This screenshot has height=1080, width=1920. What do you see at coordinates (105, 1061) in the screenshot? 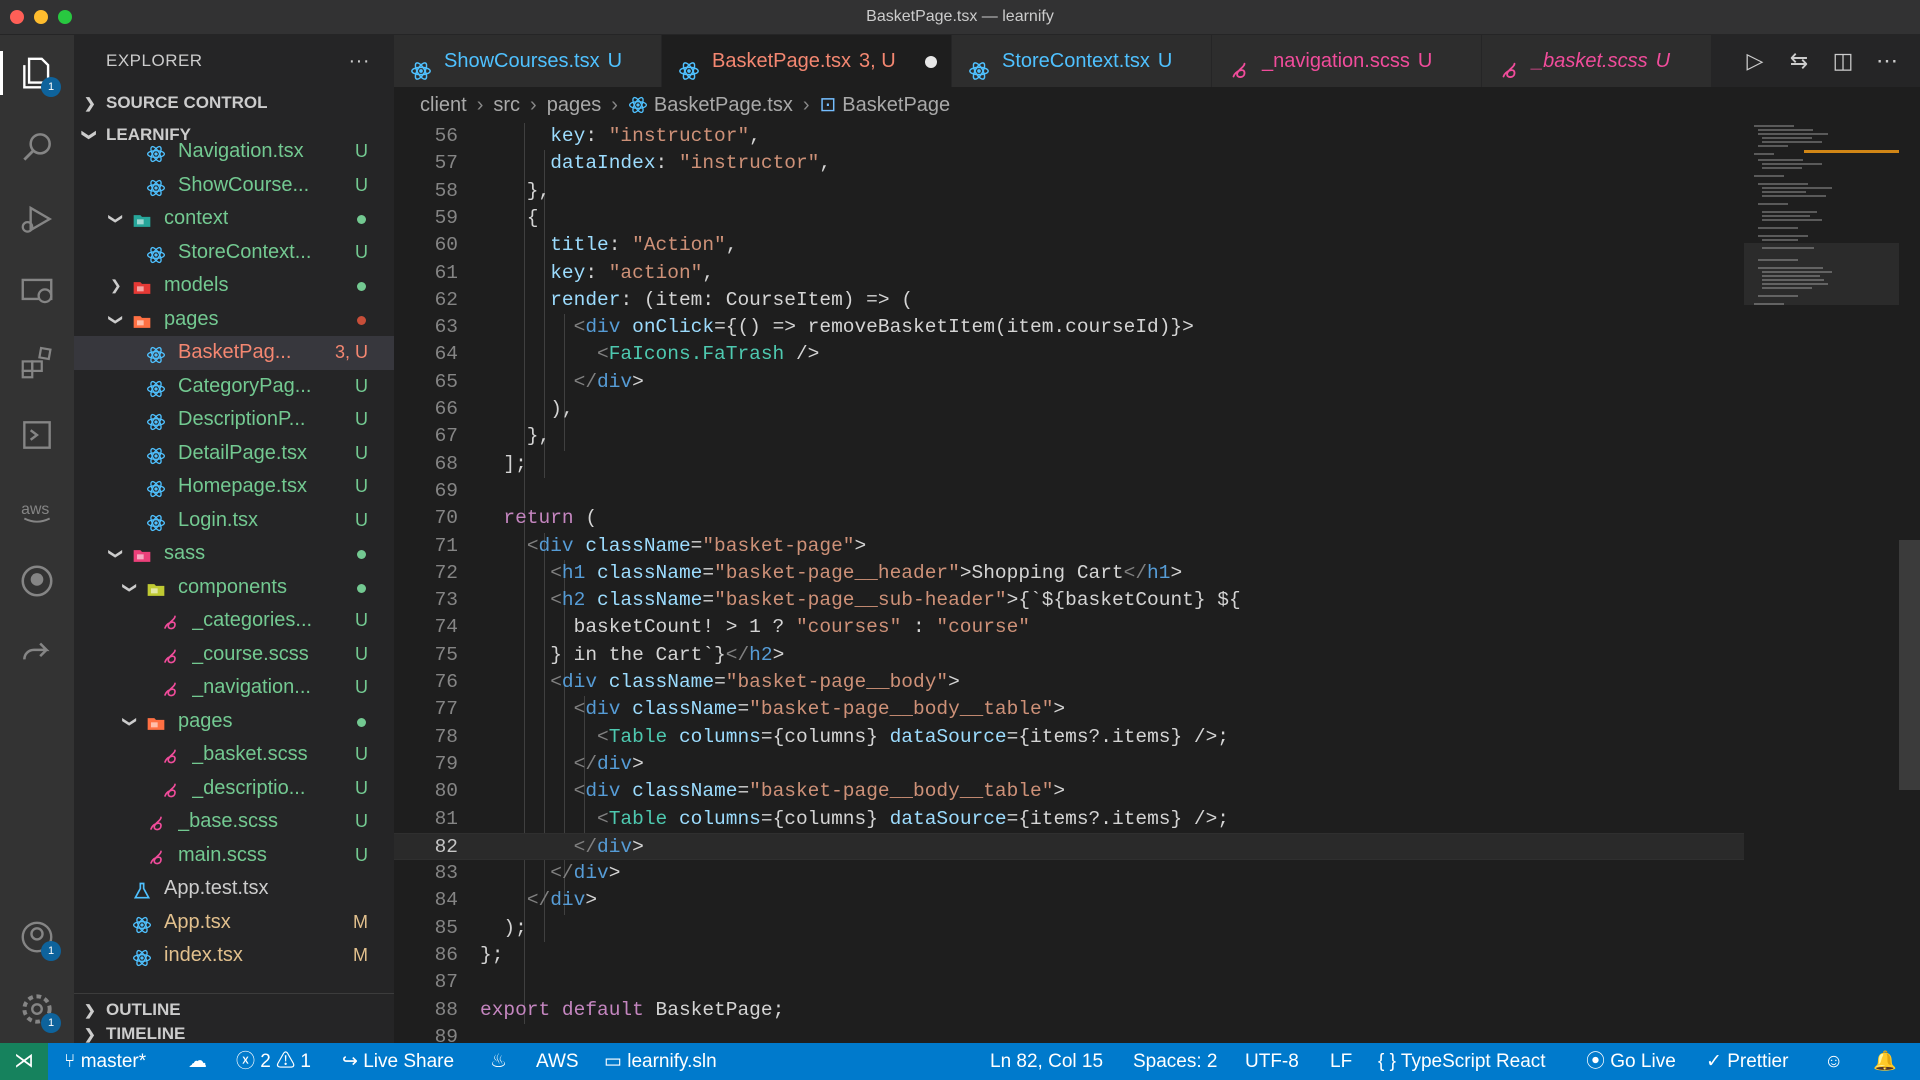
I see `branch-indicator: ⑂ master*` at bounding box center [105, 1061].